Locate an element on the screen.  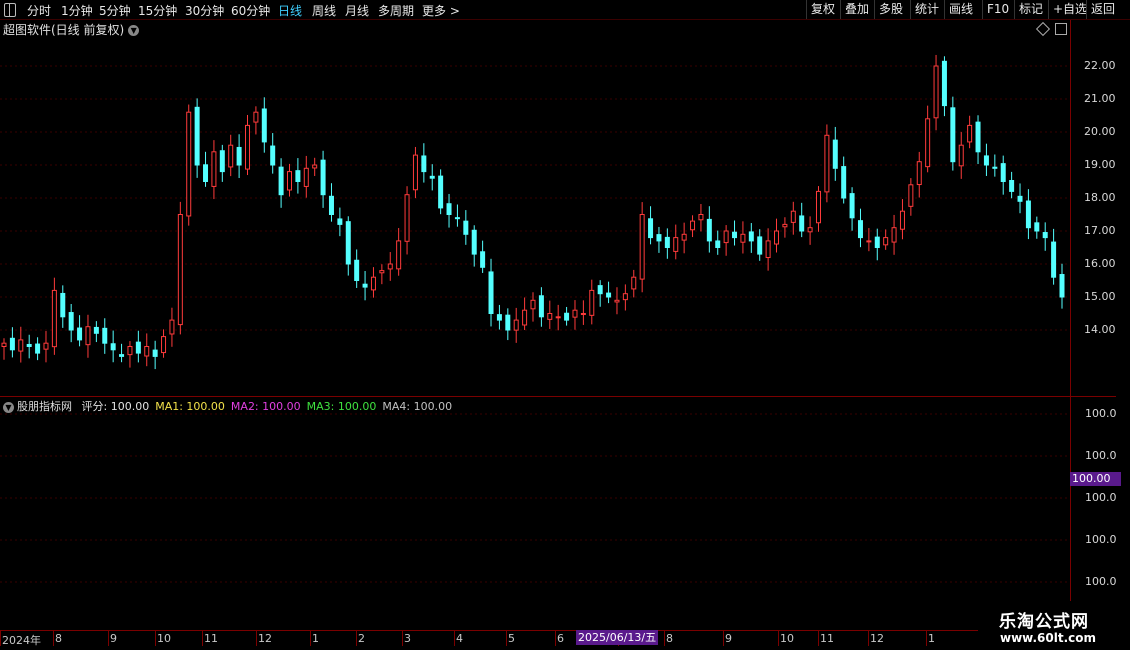
statistics-button: 统计 is located at coordinates (926, 9).